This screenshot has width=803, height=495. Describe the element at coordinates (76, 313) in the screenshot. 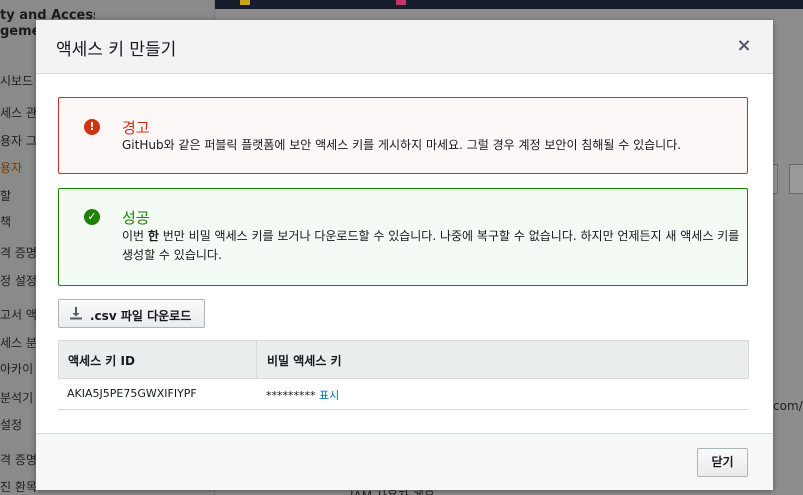

I see `download-icon` at that location.